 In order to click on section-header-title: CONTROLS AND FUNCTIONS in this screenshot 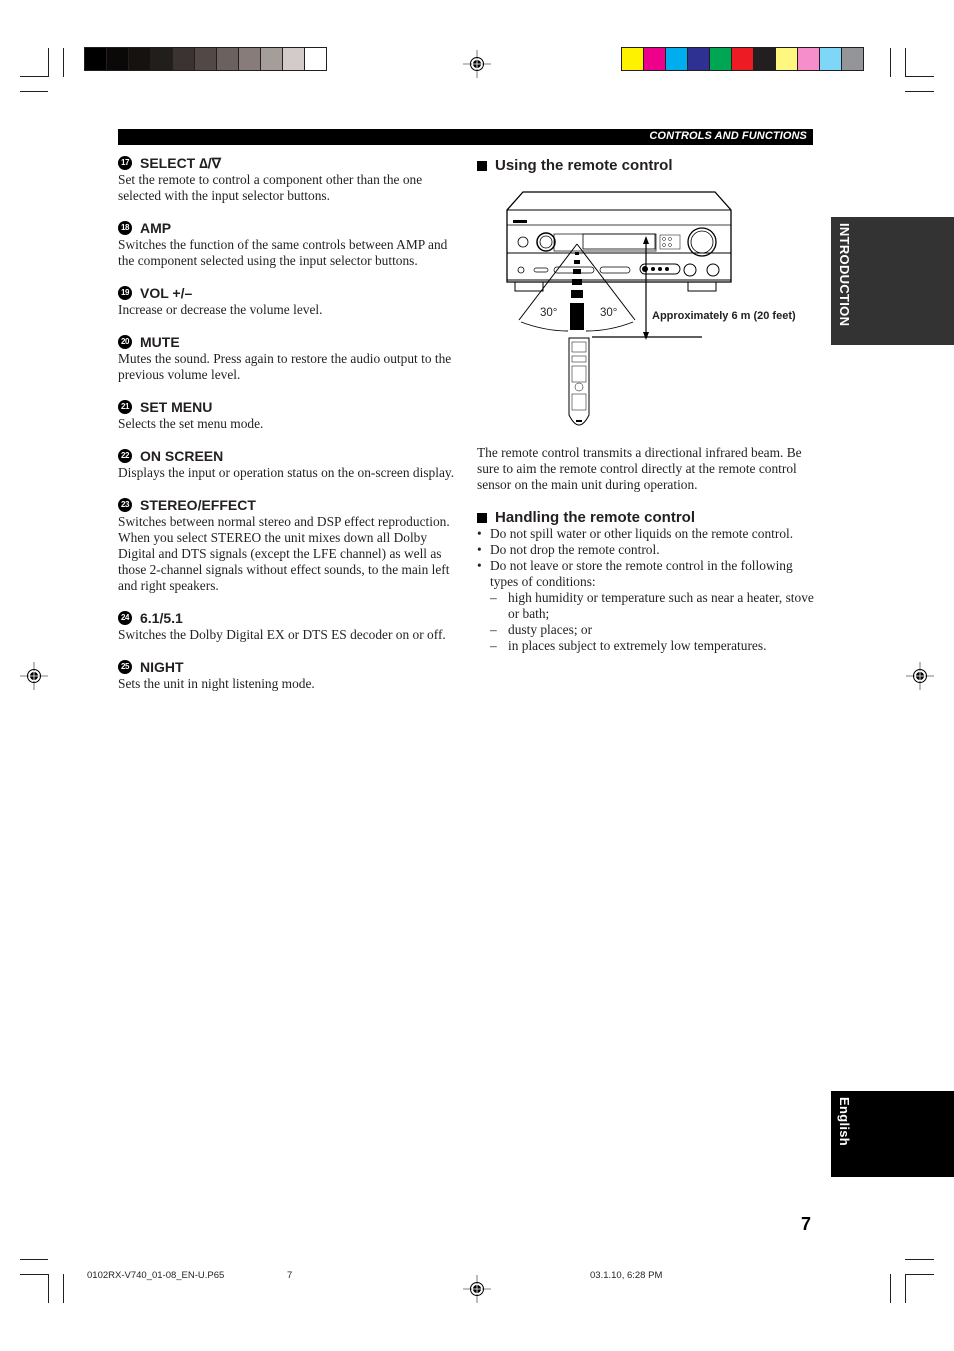, I will do `click(728, 136)`.